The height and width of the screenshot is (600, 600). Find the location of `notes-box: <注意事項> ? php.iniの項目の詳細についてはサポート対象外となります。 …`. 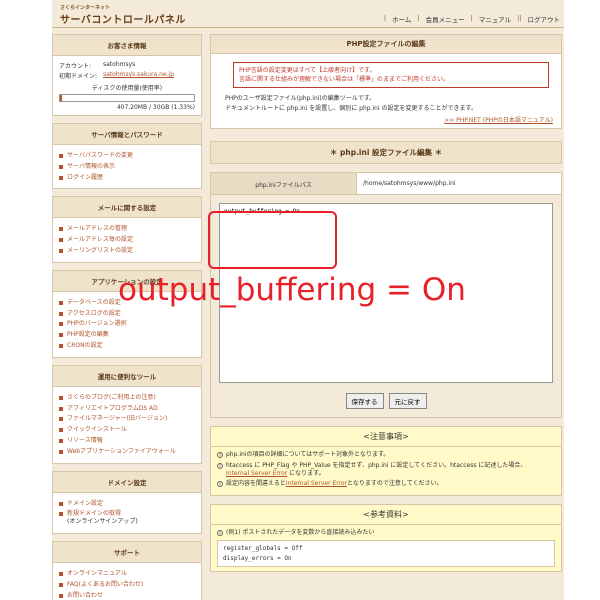

notes-box: <注意事項> ? php.iniの項目の詳細についてはサポート対象外となります。 … is located at coordinates (386, 461).